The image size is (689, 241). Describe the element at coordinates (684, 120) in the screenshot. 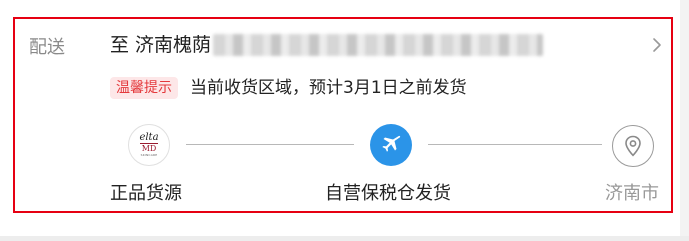

I see `scrollbar-track` at that location.